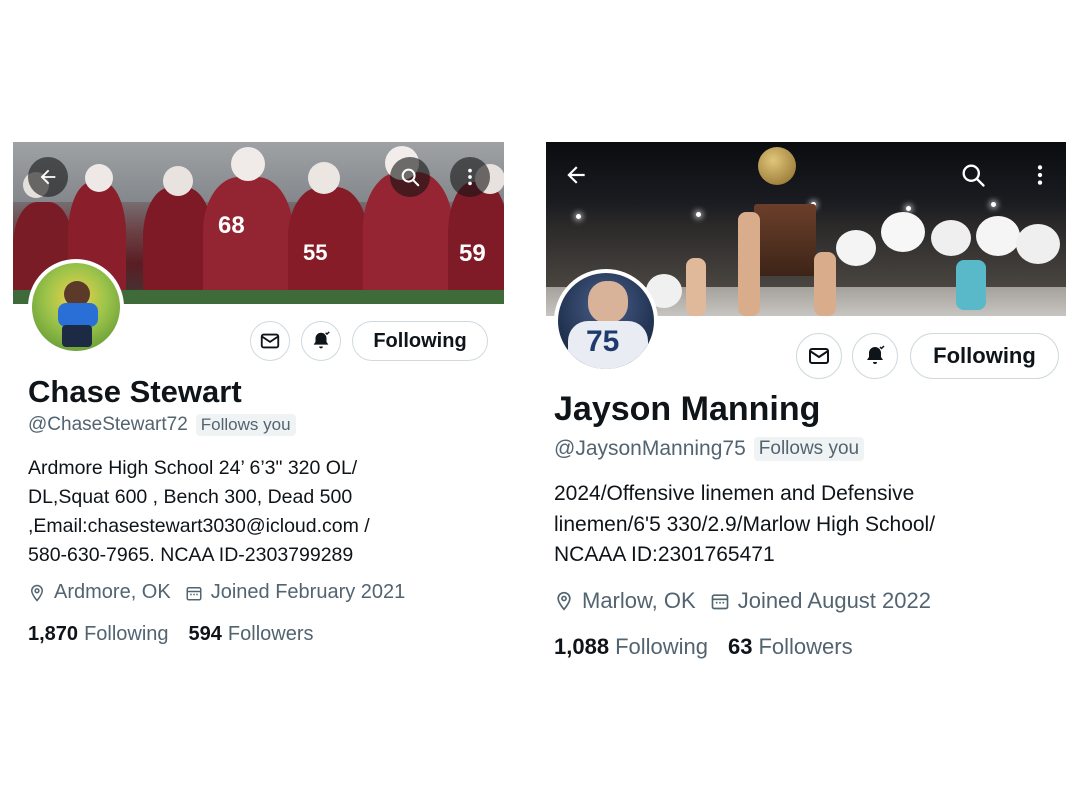 The width and height of the screenshot is (1080, 787). I want to click on followers-stat: 63 Followers, so click(790, 647).